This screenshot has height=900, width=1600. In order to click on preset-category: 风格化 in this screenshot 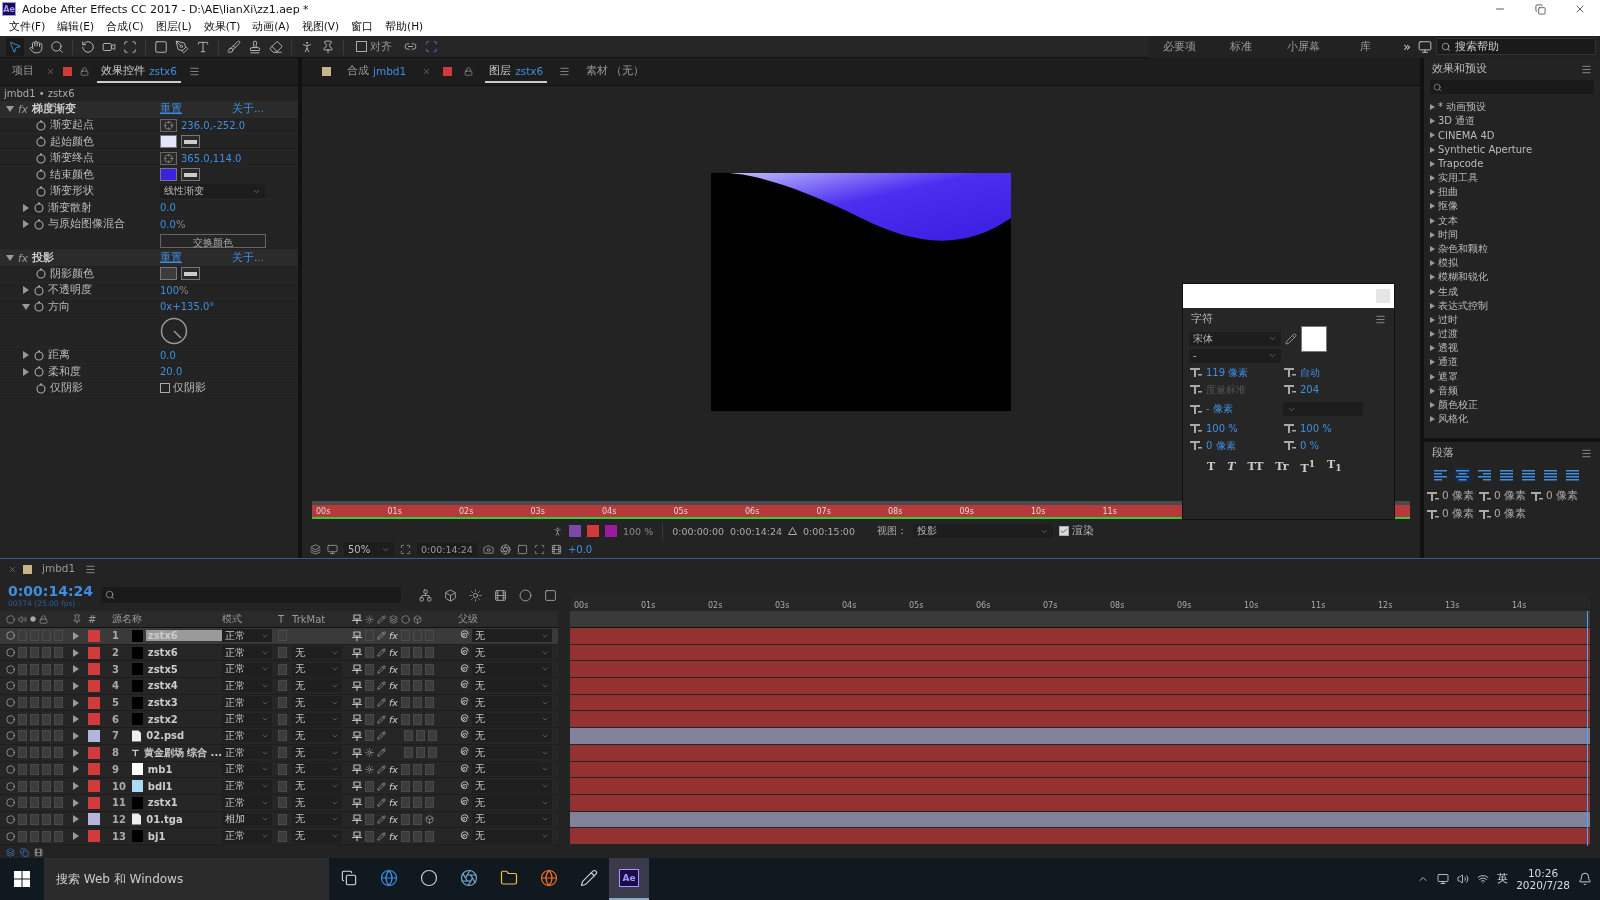, I will do `click(1512, 419)`.